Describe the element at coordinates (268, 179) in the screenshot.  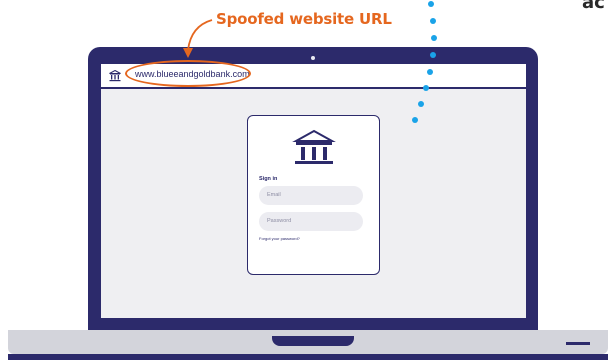
I see `sign-in-heading: Sign in` at that location.